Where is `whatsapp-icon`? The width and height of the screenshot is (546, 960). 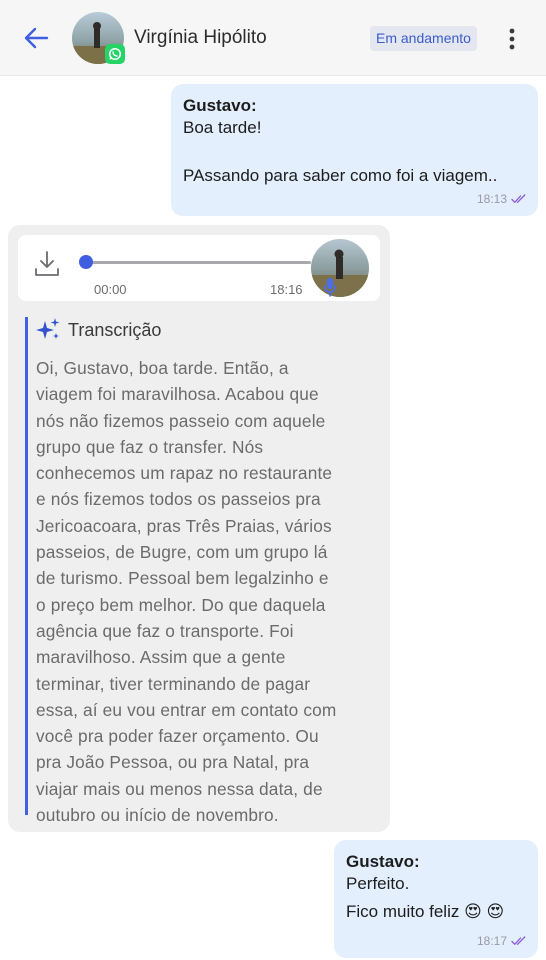
whatsapp-icon is located at coordinates (115, 54).